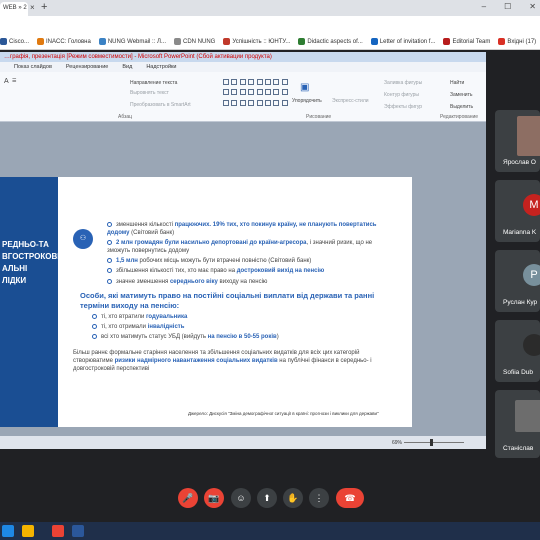 The height and width of the screenshot is (540, 540). Describe the element at coordinates (517, 211) in the screenshot. I see `participant-tile: M Marianna K` at that location.